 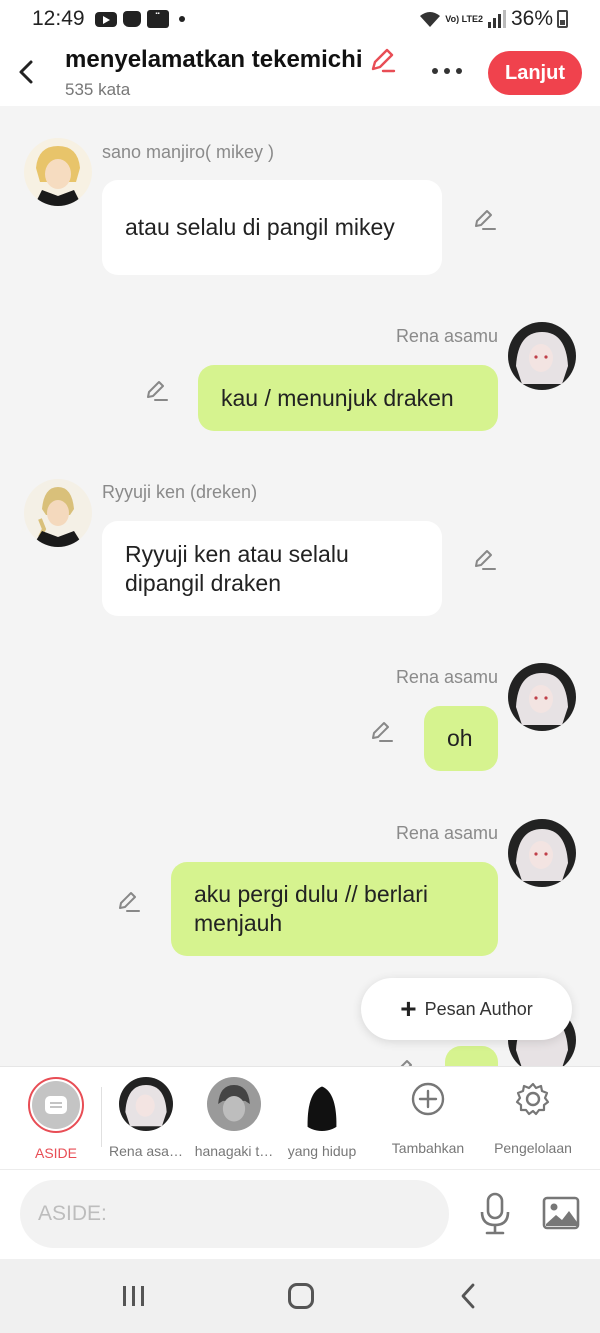 What do you see at coordinates (382, 60) in the screenshot?
I see `edit-title-pencil-icon` at bounding box center [382, 60].